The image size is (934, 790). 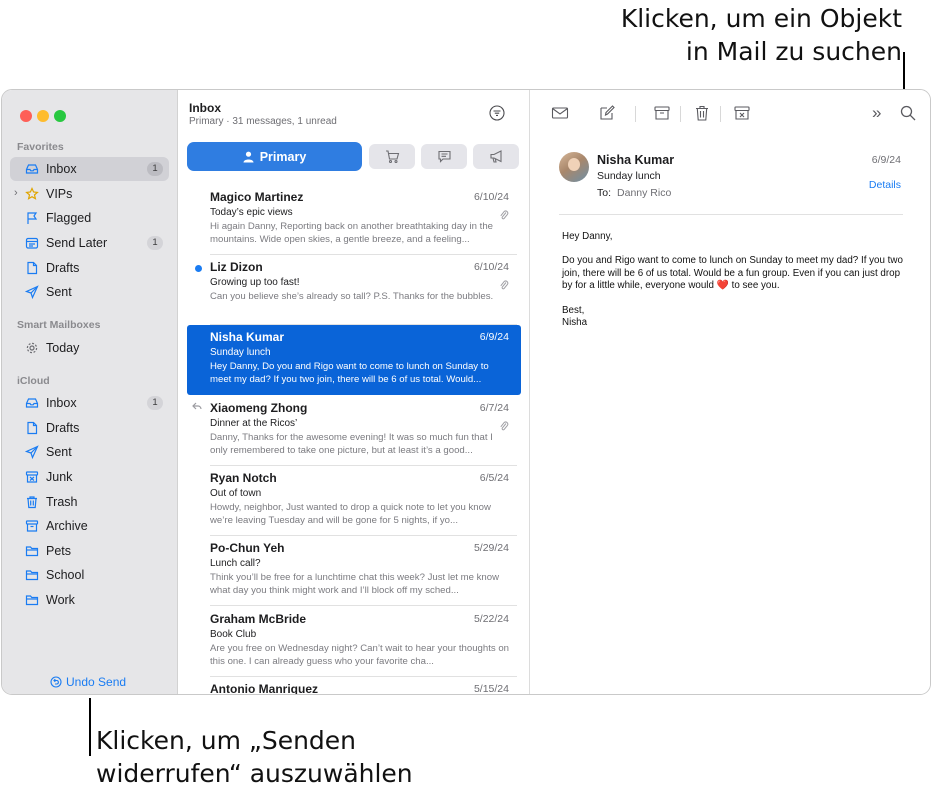 I want to click on sidebar-item-favorites-inbox: Inbox 1, so click(x=89, y=169).